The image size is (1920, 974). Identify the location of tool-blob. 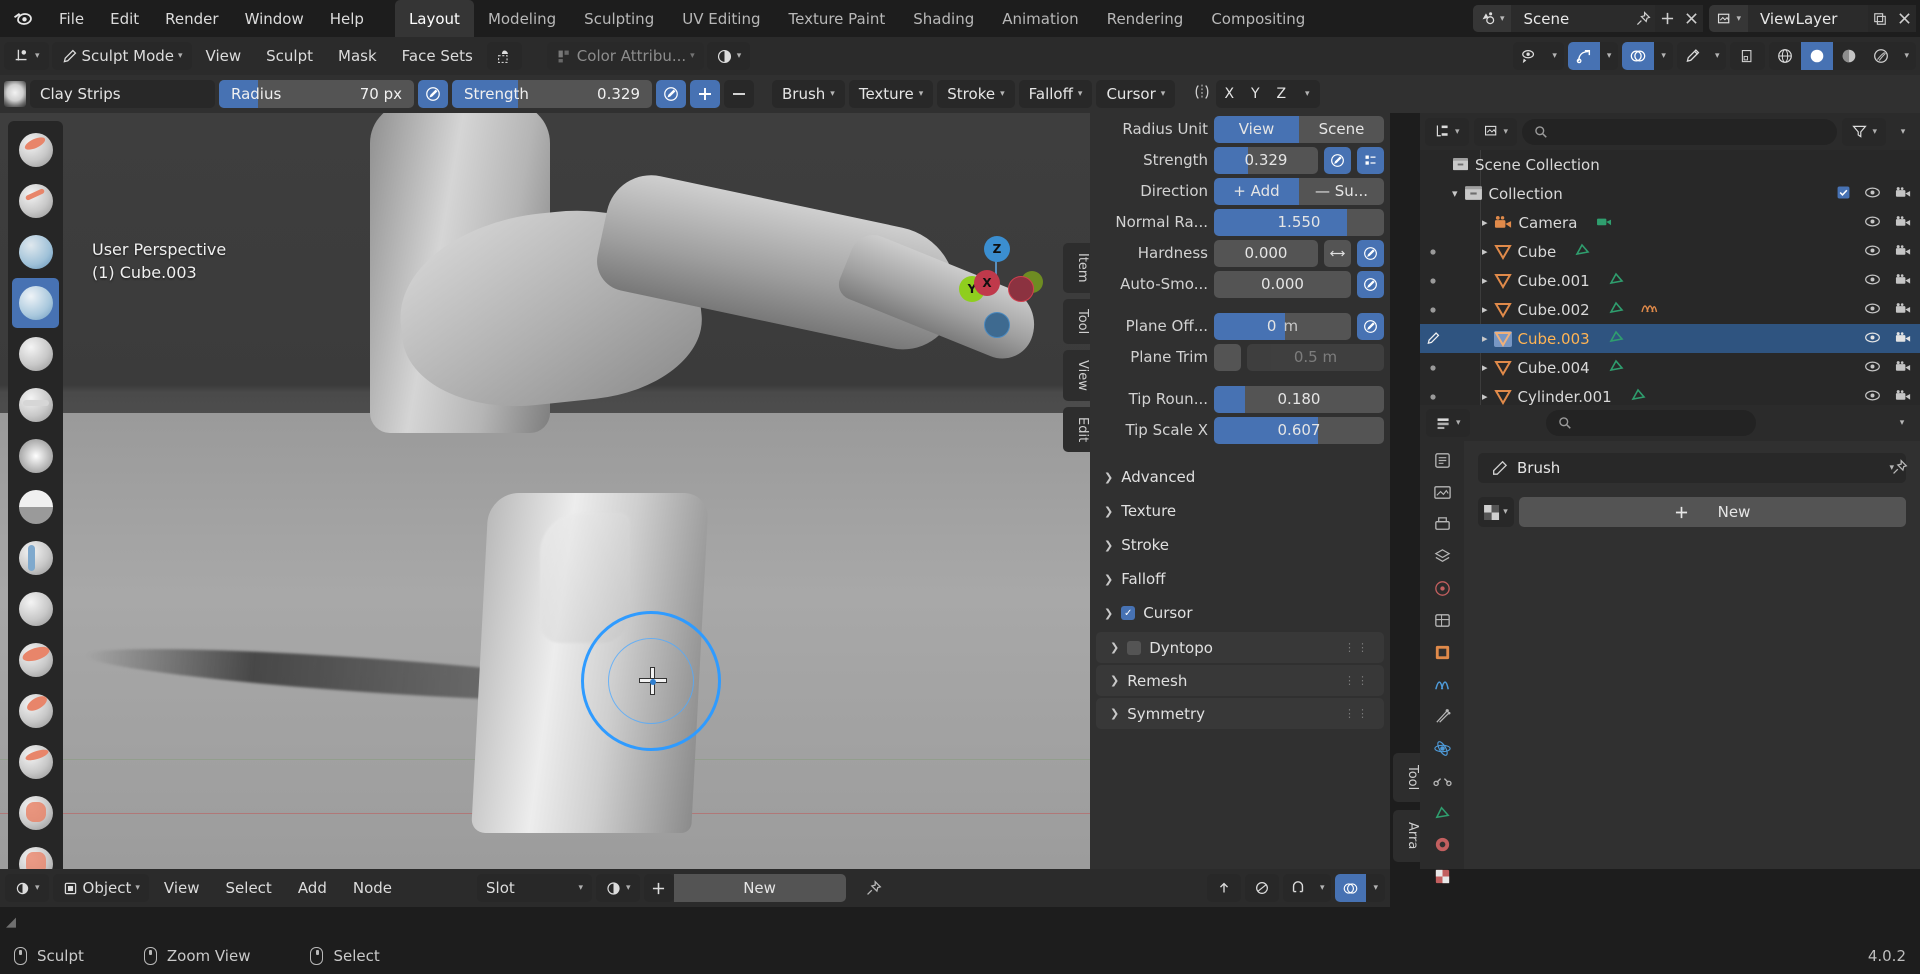
(35, 507).